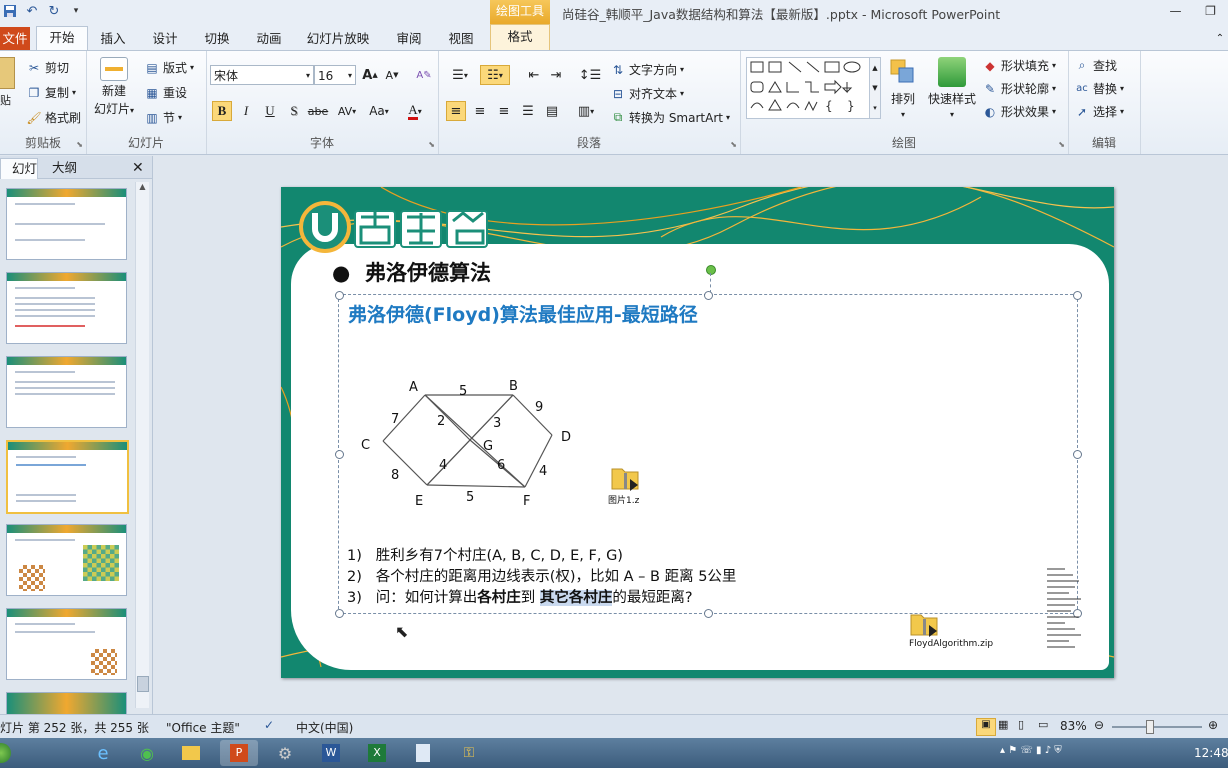 Image resolution: width=1228 pixels, height=768 pixels. I want to click on tab-insert: 插入, so click(113, 39).